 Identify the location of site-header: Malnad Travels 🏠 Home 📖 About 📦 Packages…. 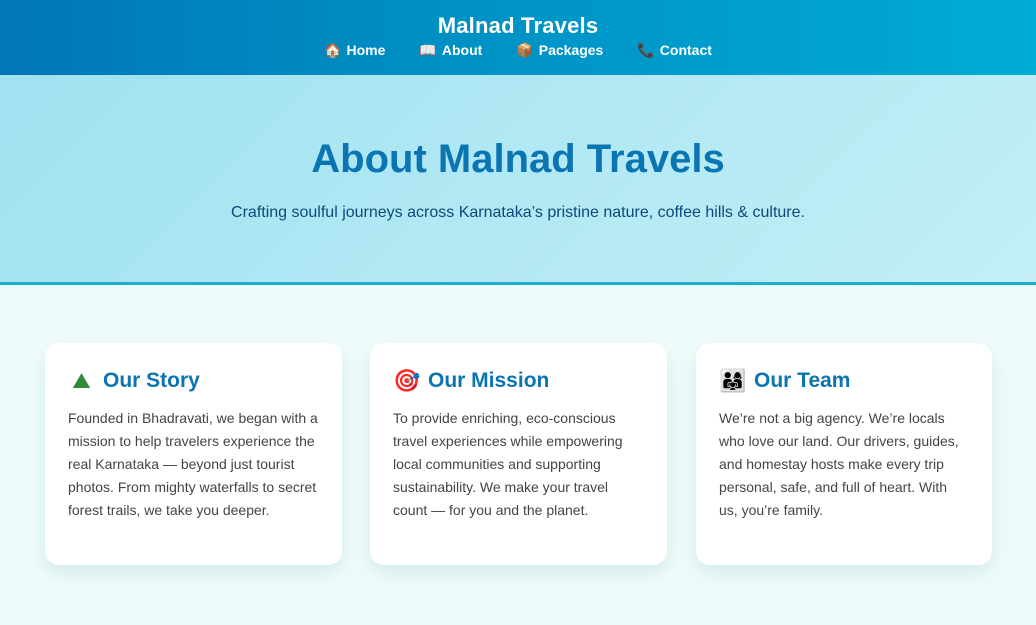
(518, 37).